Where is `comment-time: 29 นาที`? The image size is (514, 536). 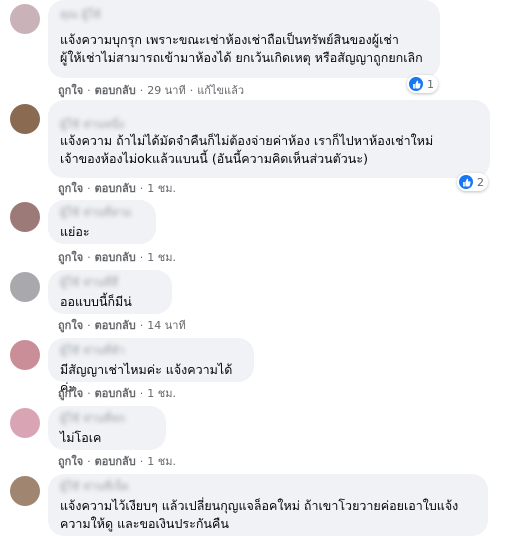 comment-time: 29 นาที is located at coordinates (166, 90).